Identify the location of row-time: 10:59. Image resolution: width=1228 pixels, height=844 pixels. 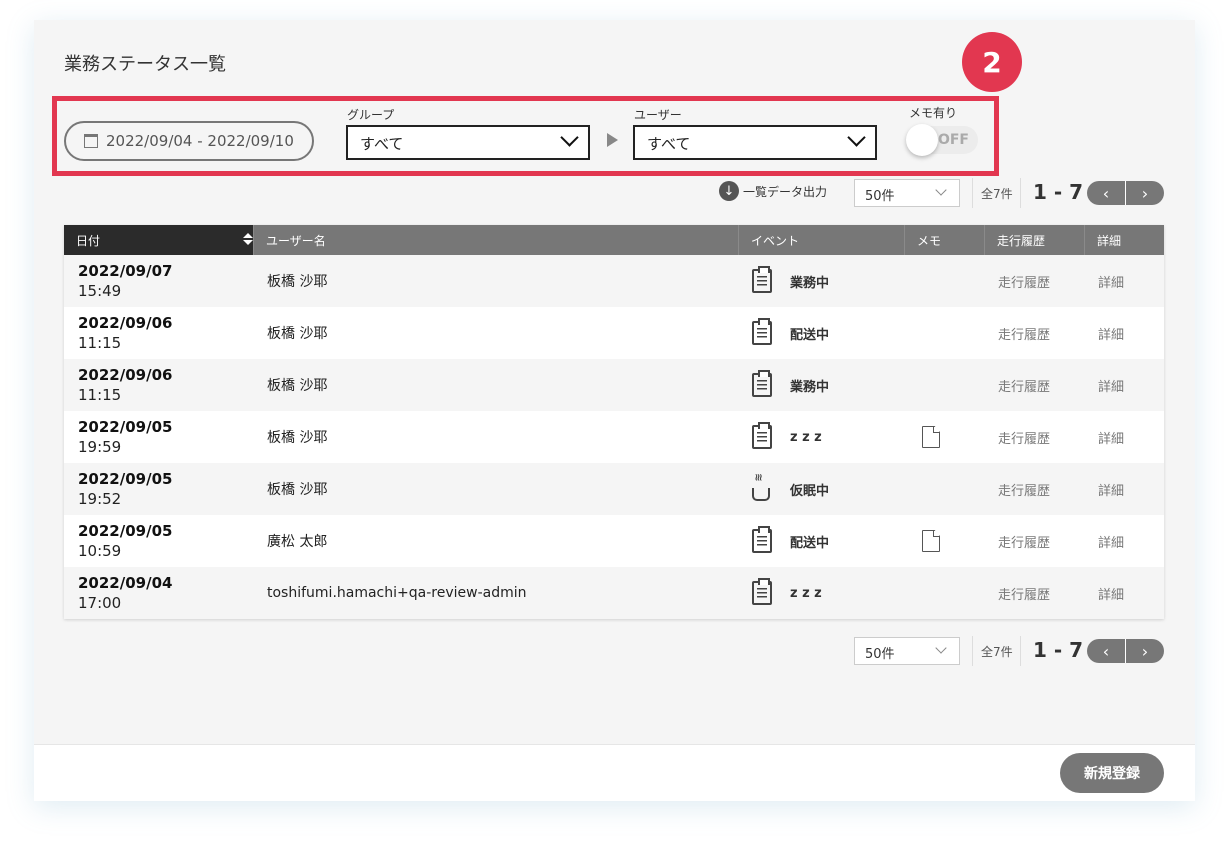
(100, 551).